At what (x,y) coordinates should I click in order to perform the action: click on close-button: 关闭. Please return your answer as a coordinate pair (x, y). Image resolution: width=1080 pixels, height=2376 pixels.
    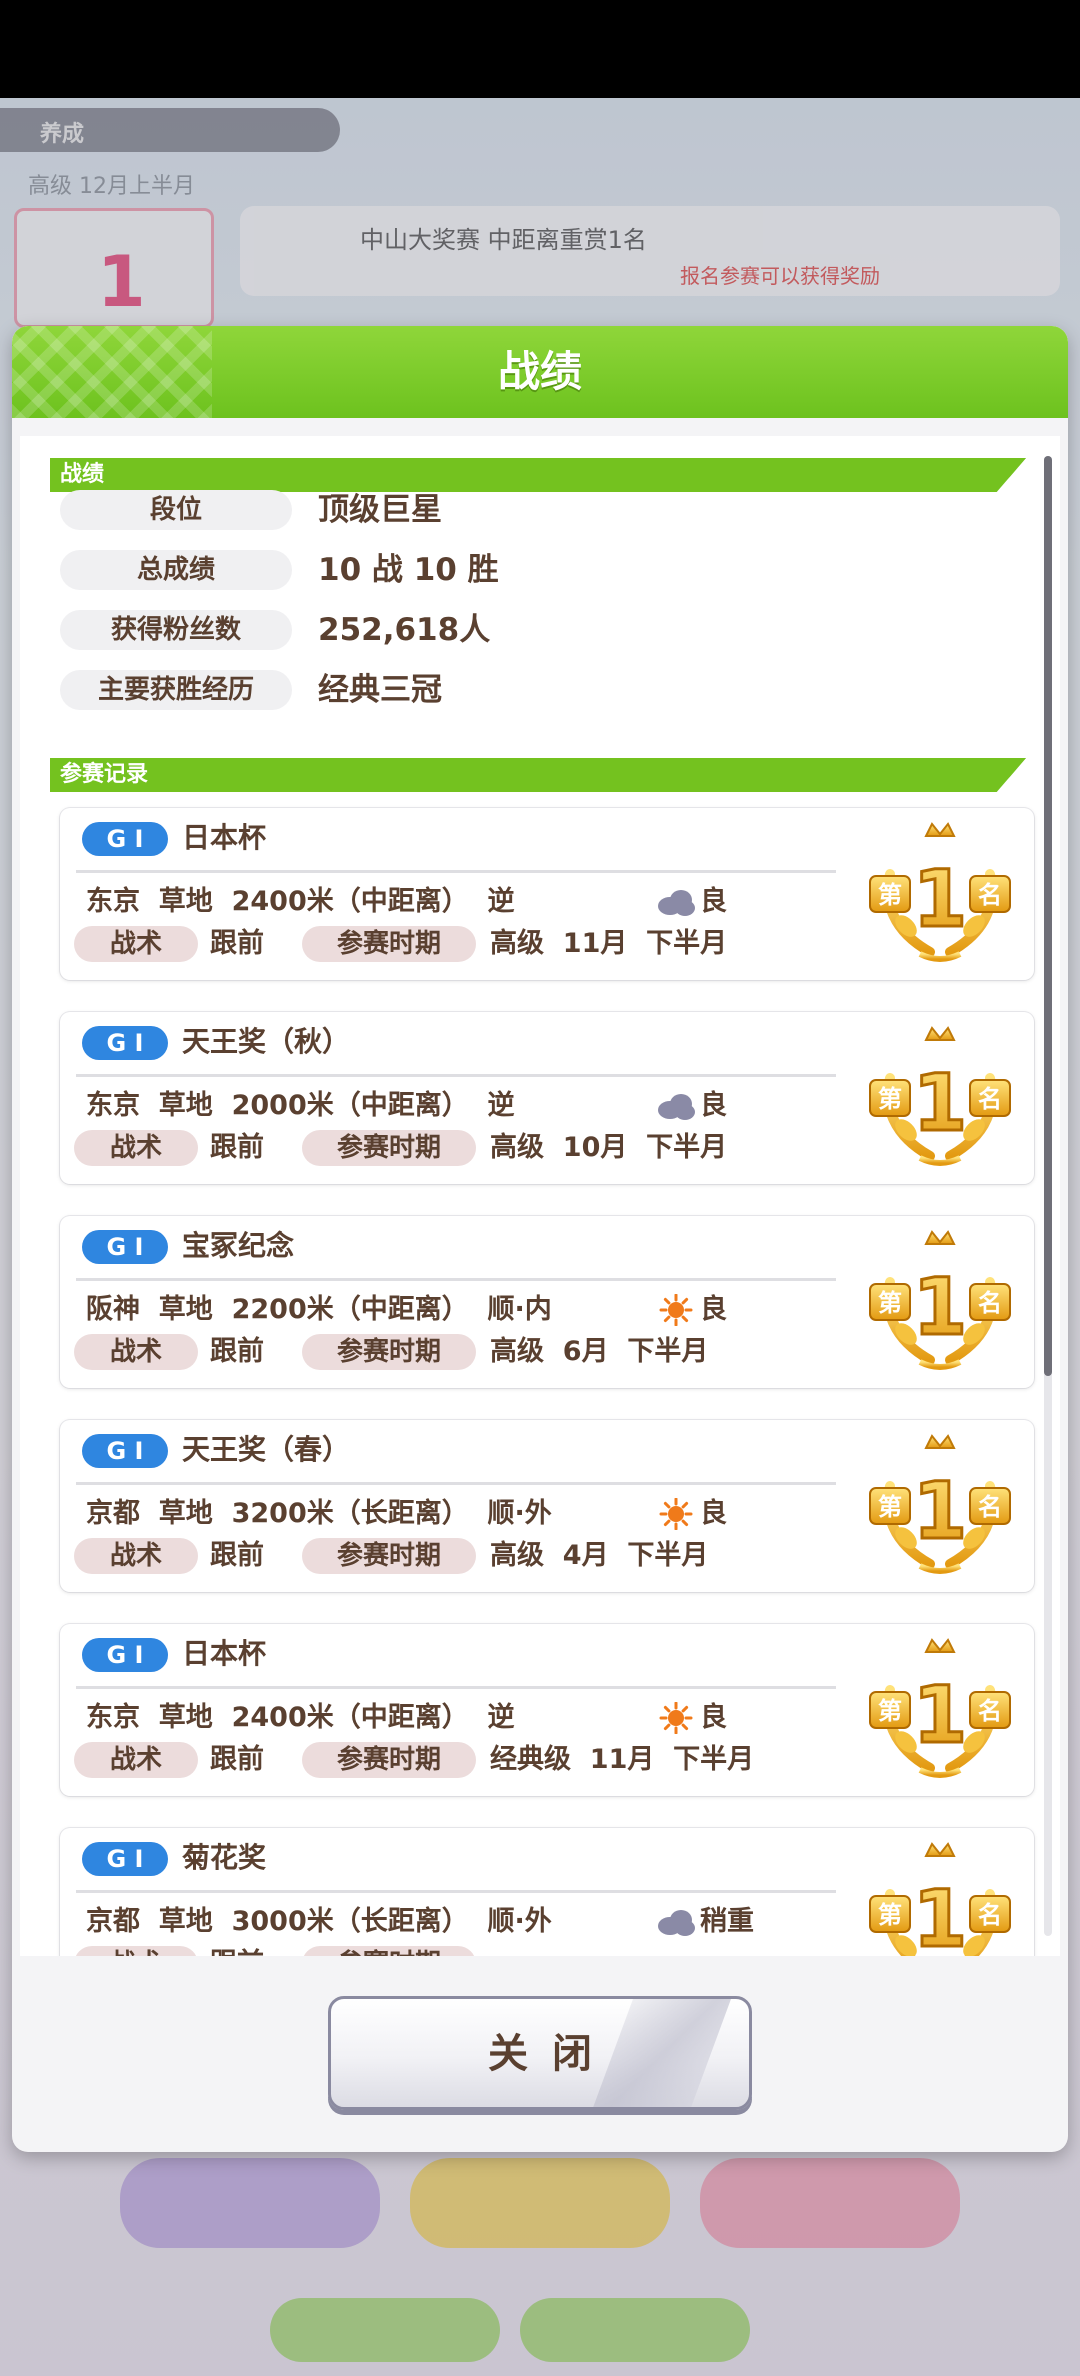
    Looking at the image, I should click on (540, 2053).